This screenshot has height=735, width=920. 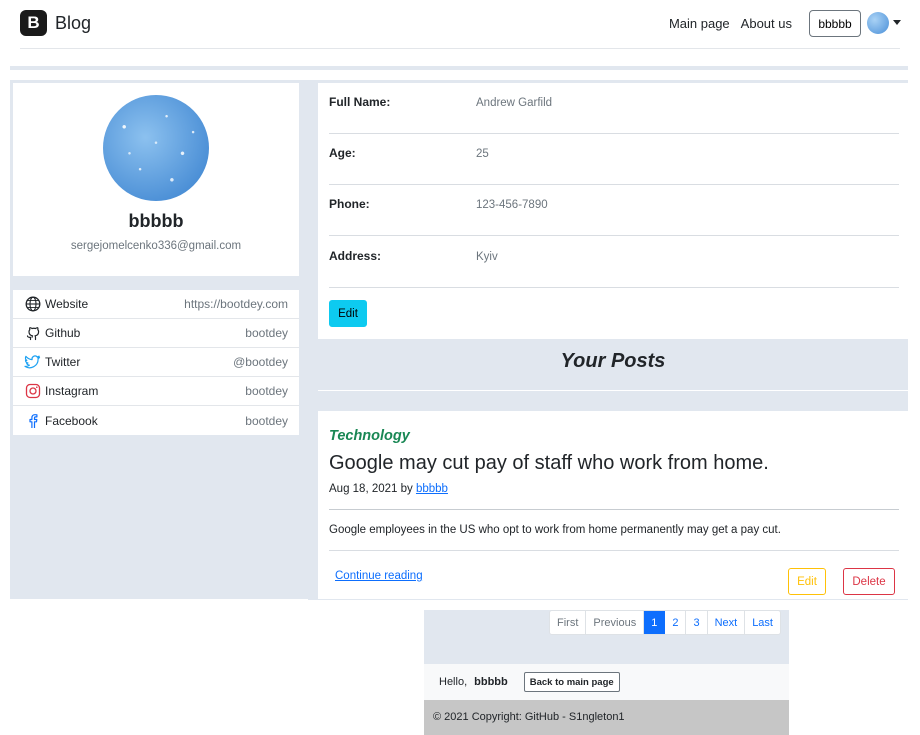 What do you see at coordinates (156, 391) in the screenshot?
I see `social-item-instagram: Instagram bootdey` at bounding box center [156, 391].